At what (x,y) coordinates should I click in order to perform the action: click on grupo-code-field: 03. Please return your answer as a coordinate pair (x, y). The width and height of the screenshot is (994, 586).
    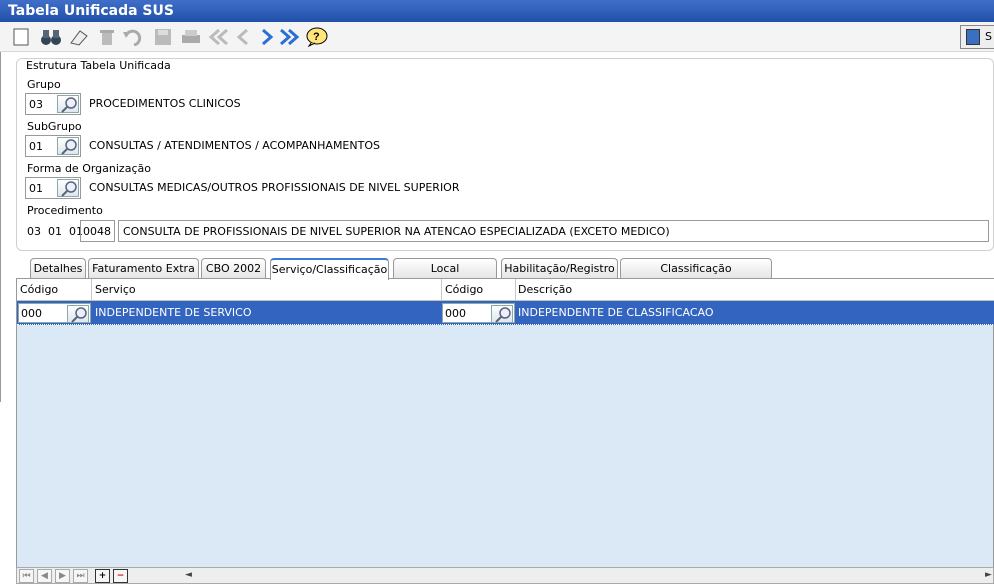
    Looking at the image, I should click on (53, 104).